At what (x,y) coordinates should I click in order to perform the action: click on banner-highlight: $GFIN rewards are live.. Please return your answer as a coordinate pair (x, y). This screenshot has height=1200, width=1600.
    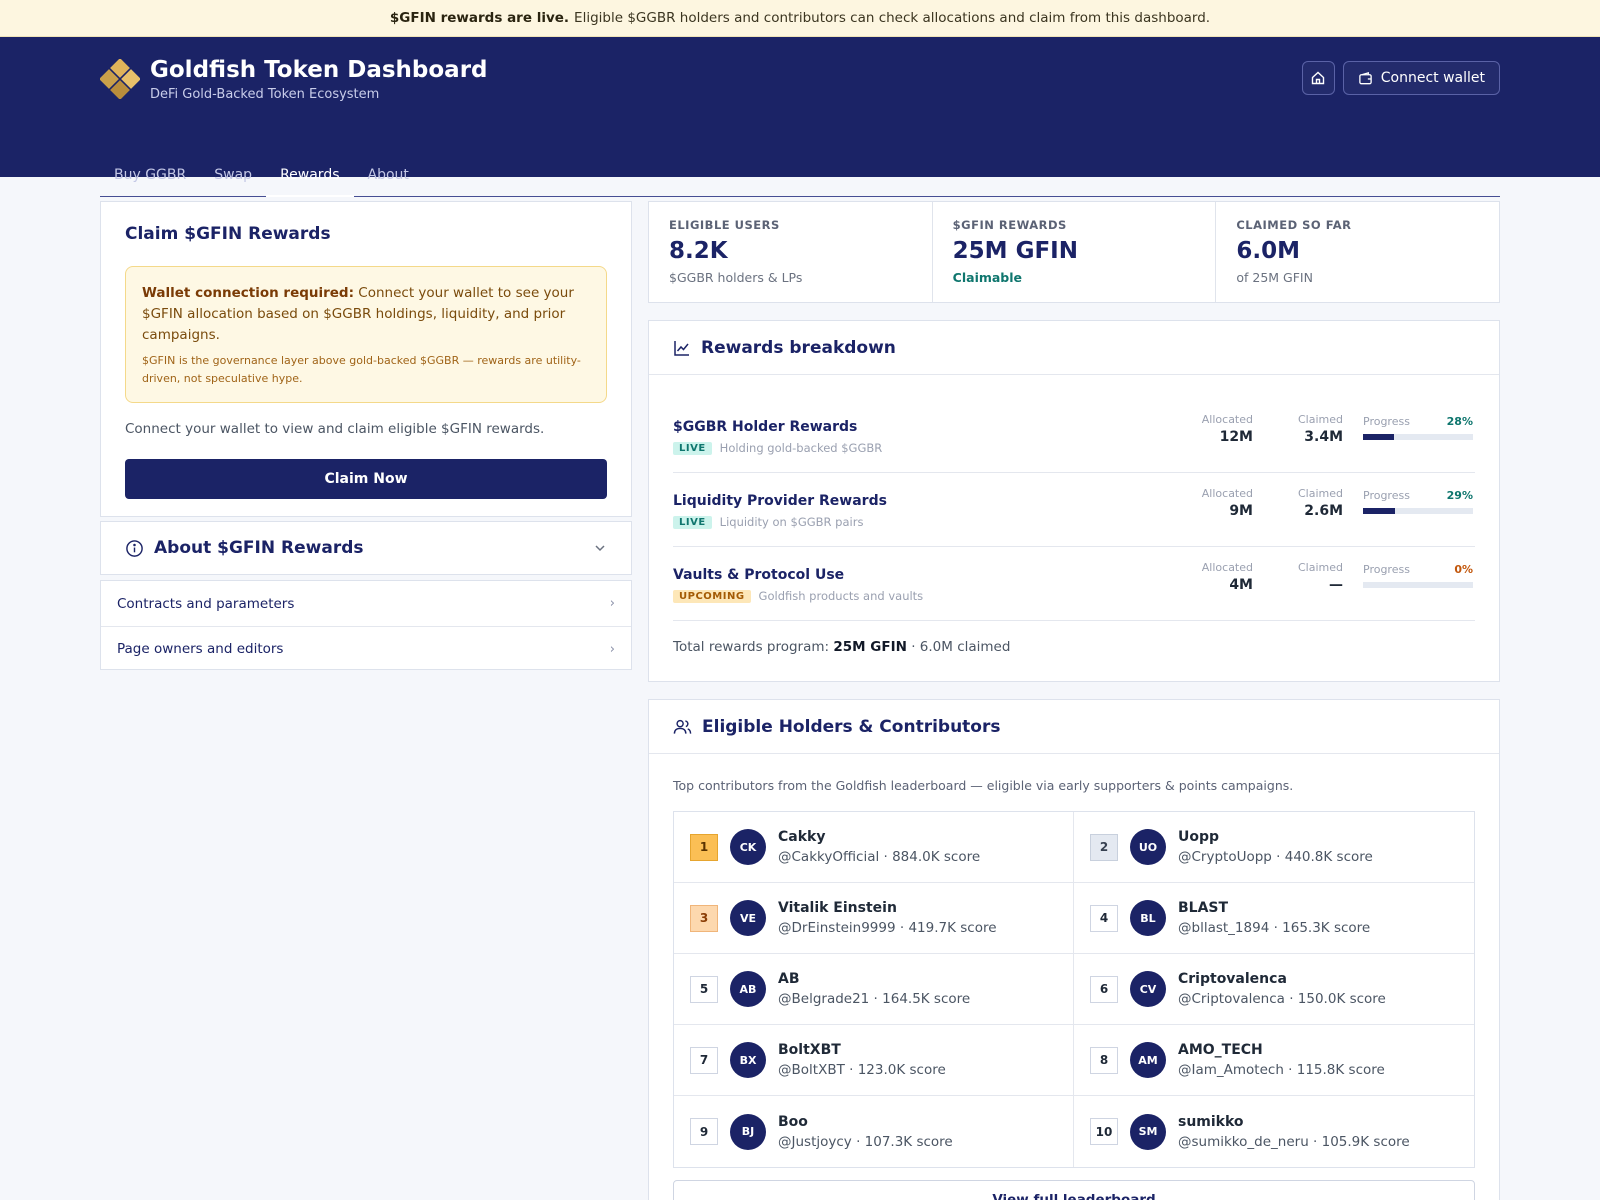
    Looking at the image, I should click on (479, 18).